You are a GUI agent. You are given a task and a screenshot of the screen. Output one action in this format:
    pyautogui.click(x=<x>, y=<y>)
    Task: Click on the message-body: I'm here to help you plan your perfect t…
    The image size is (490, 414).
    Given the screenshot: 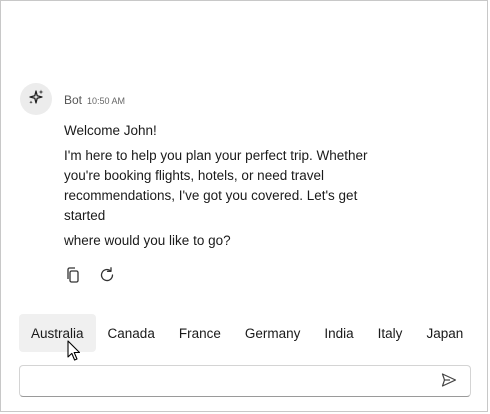 What is the action you would take?
    pyautogui.click(x=216, y=185)
    